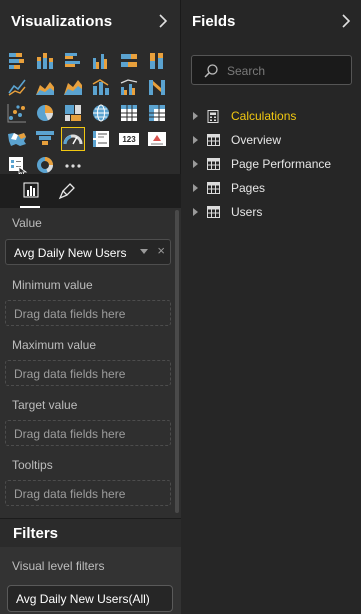 Image resolution: width=361 pixels, height=614 pixels. I want to click on value-field-well: Avg Daily New Users ×, so click(88, 252).